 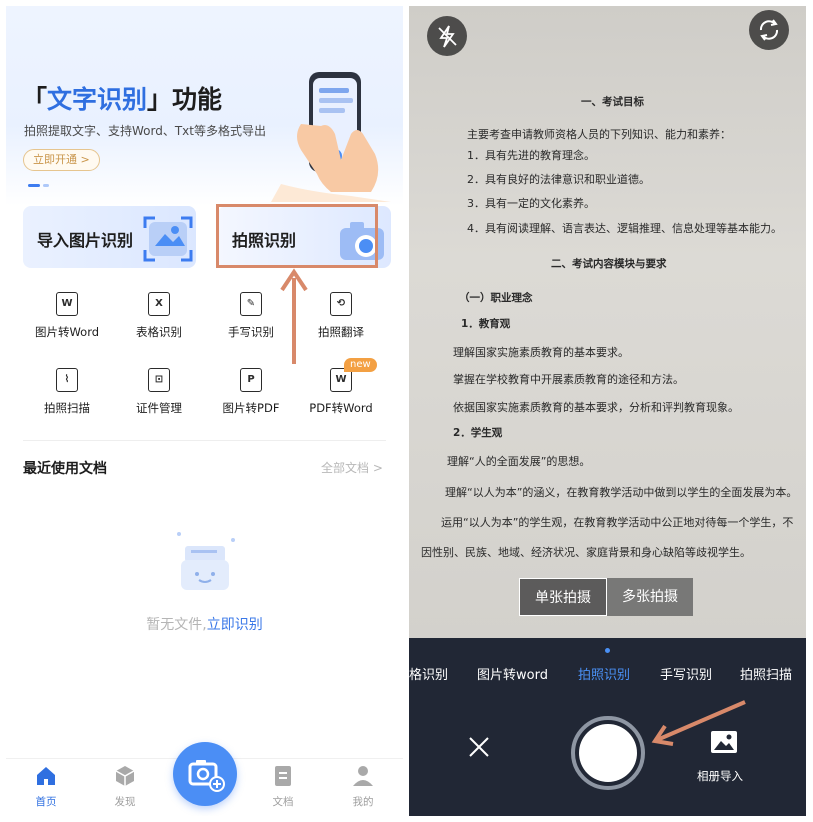 I want to click on user-icon, so click(x=363, y=776).